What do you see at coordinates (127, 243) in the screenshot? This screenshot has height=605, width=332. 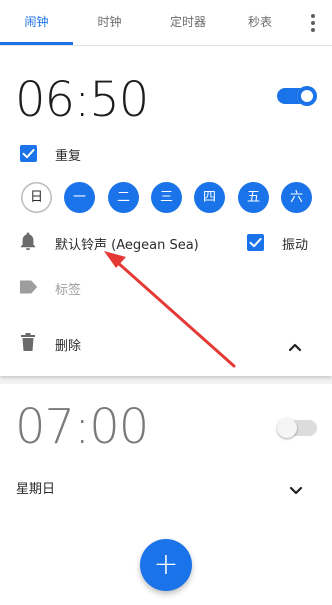 I see `ringtone-selector: 默认铃声 (Aegean Sea)` at bounding box center [127, 243].